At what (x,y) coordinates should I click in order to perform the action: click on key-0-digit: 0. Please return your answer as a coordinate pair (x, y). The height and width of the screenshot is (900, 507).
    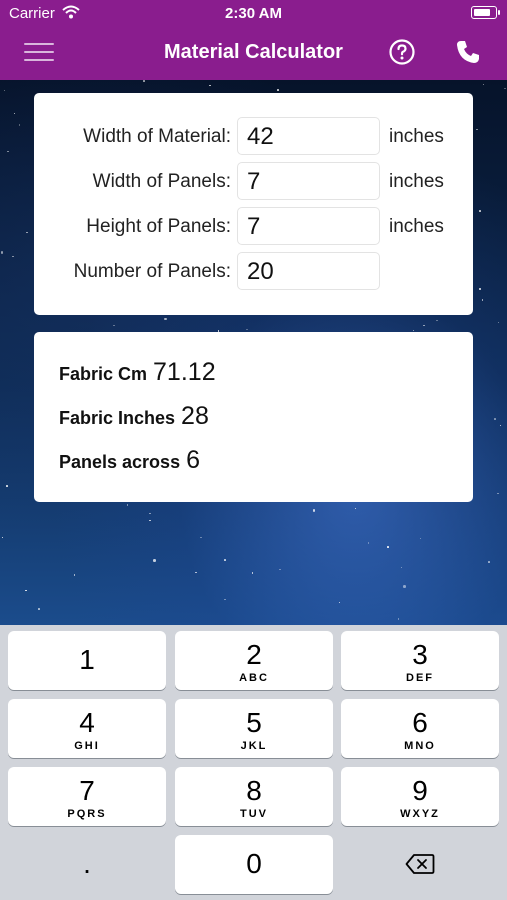
    Looking at the image, I should click on (254, 863).